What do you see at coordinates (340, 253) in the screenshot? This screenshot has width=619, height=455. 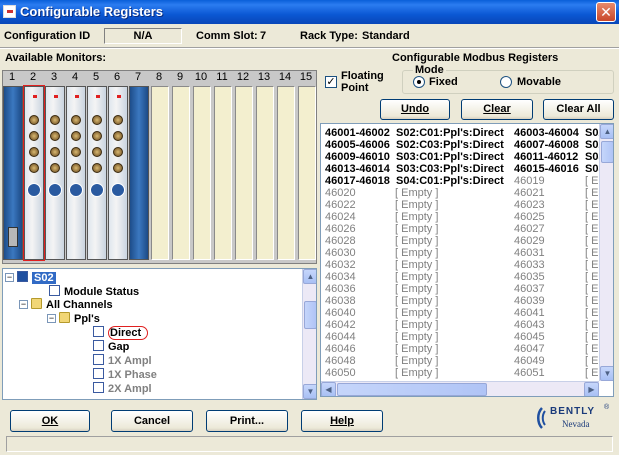 I see `register-address: 46030` at bounding box center [340, 253].